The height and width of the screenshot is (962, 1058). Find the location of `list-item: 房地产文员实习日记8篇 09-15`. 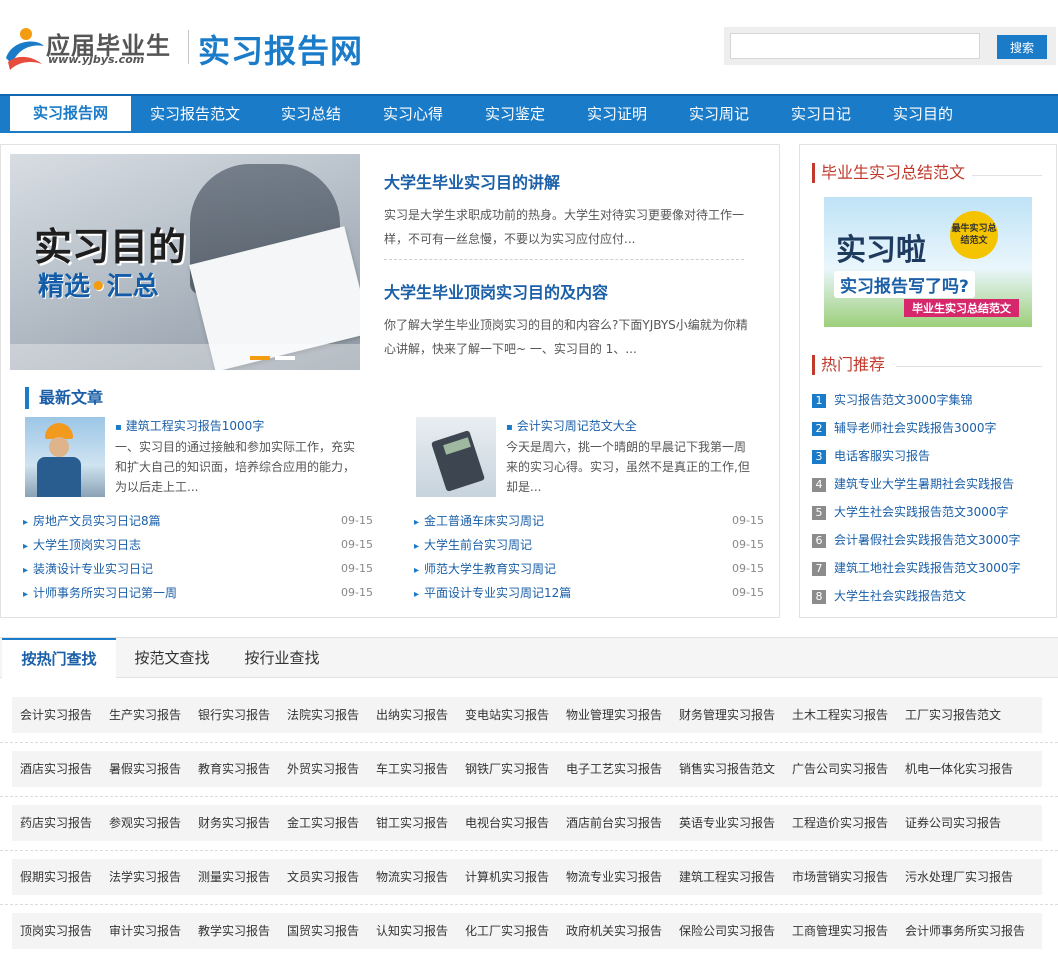

list-item: 房地产文员实习日记8篇 09-15 is located at coordinates (198, 521).